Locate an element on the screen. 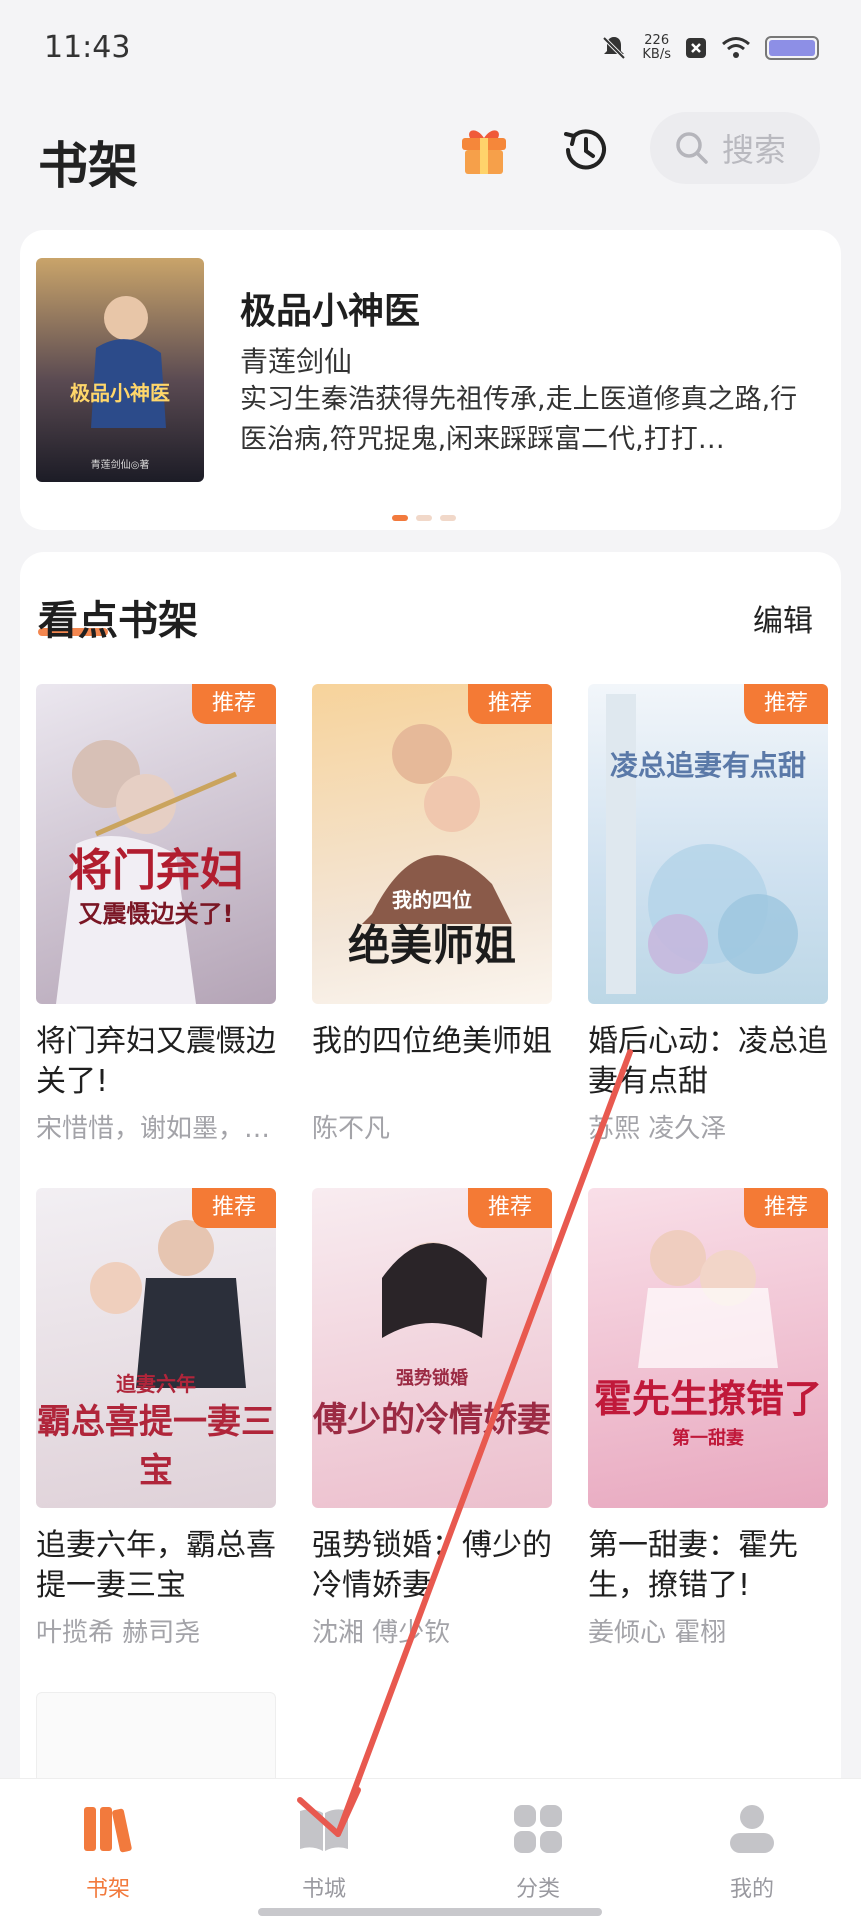 The height and width of the screenshot is (1920, 861). book-author: 苏熙 凌久泽 is located at coordinates (657, 1129).